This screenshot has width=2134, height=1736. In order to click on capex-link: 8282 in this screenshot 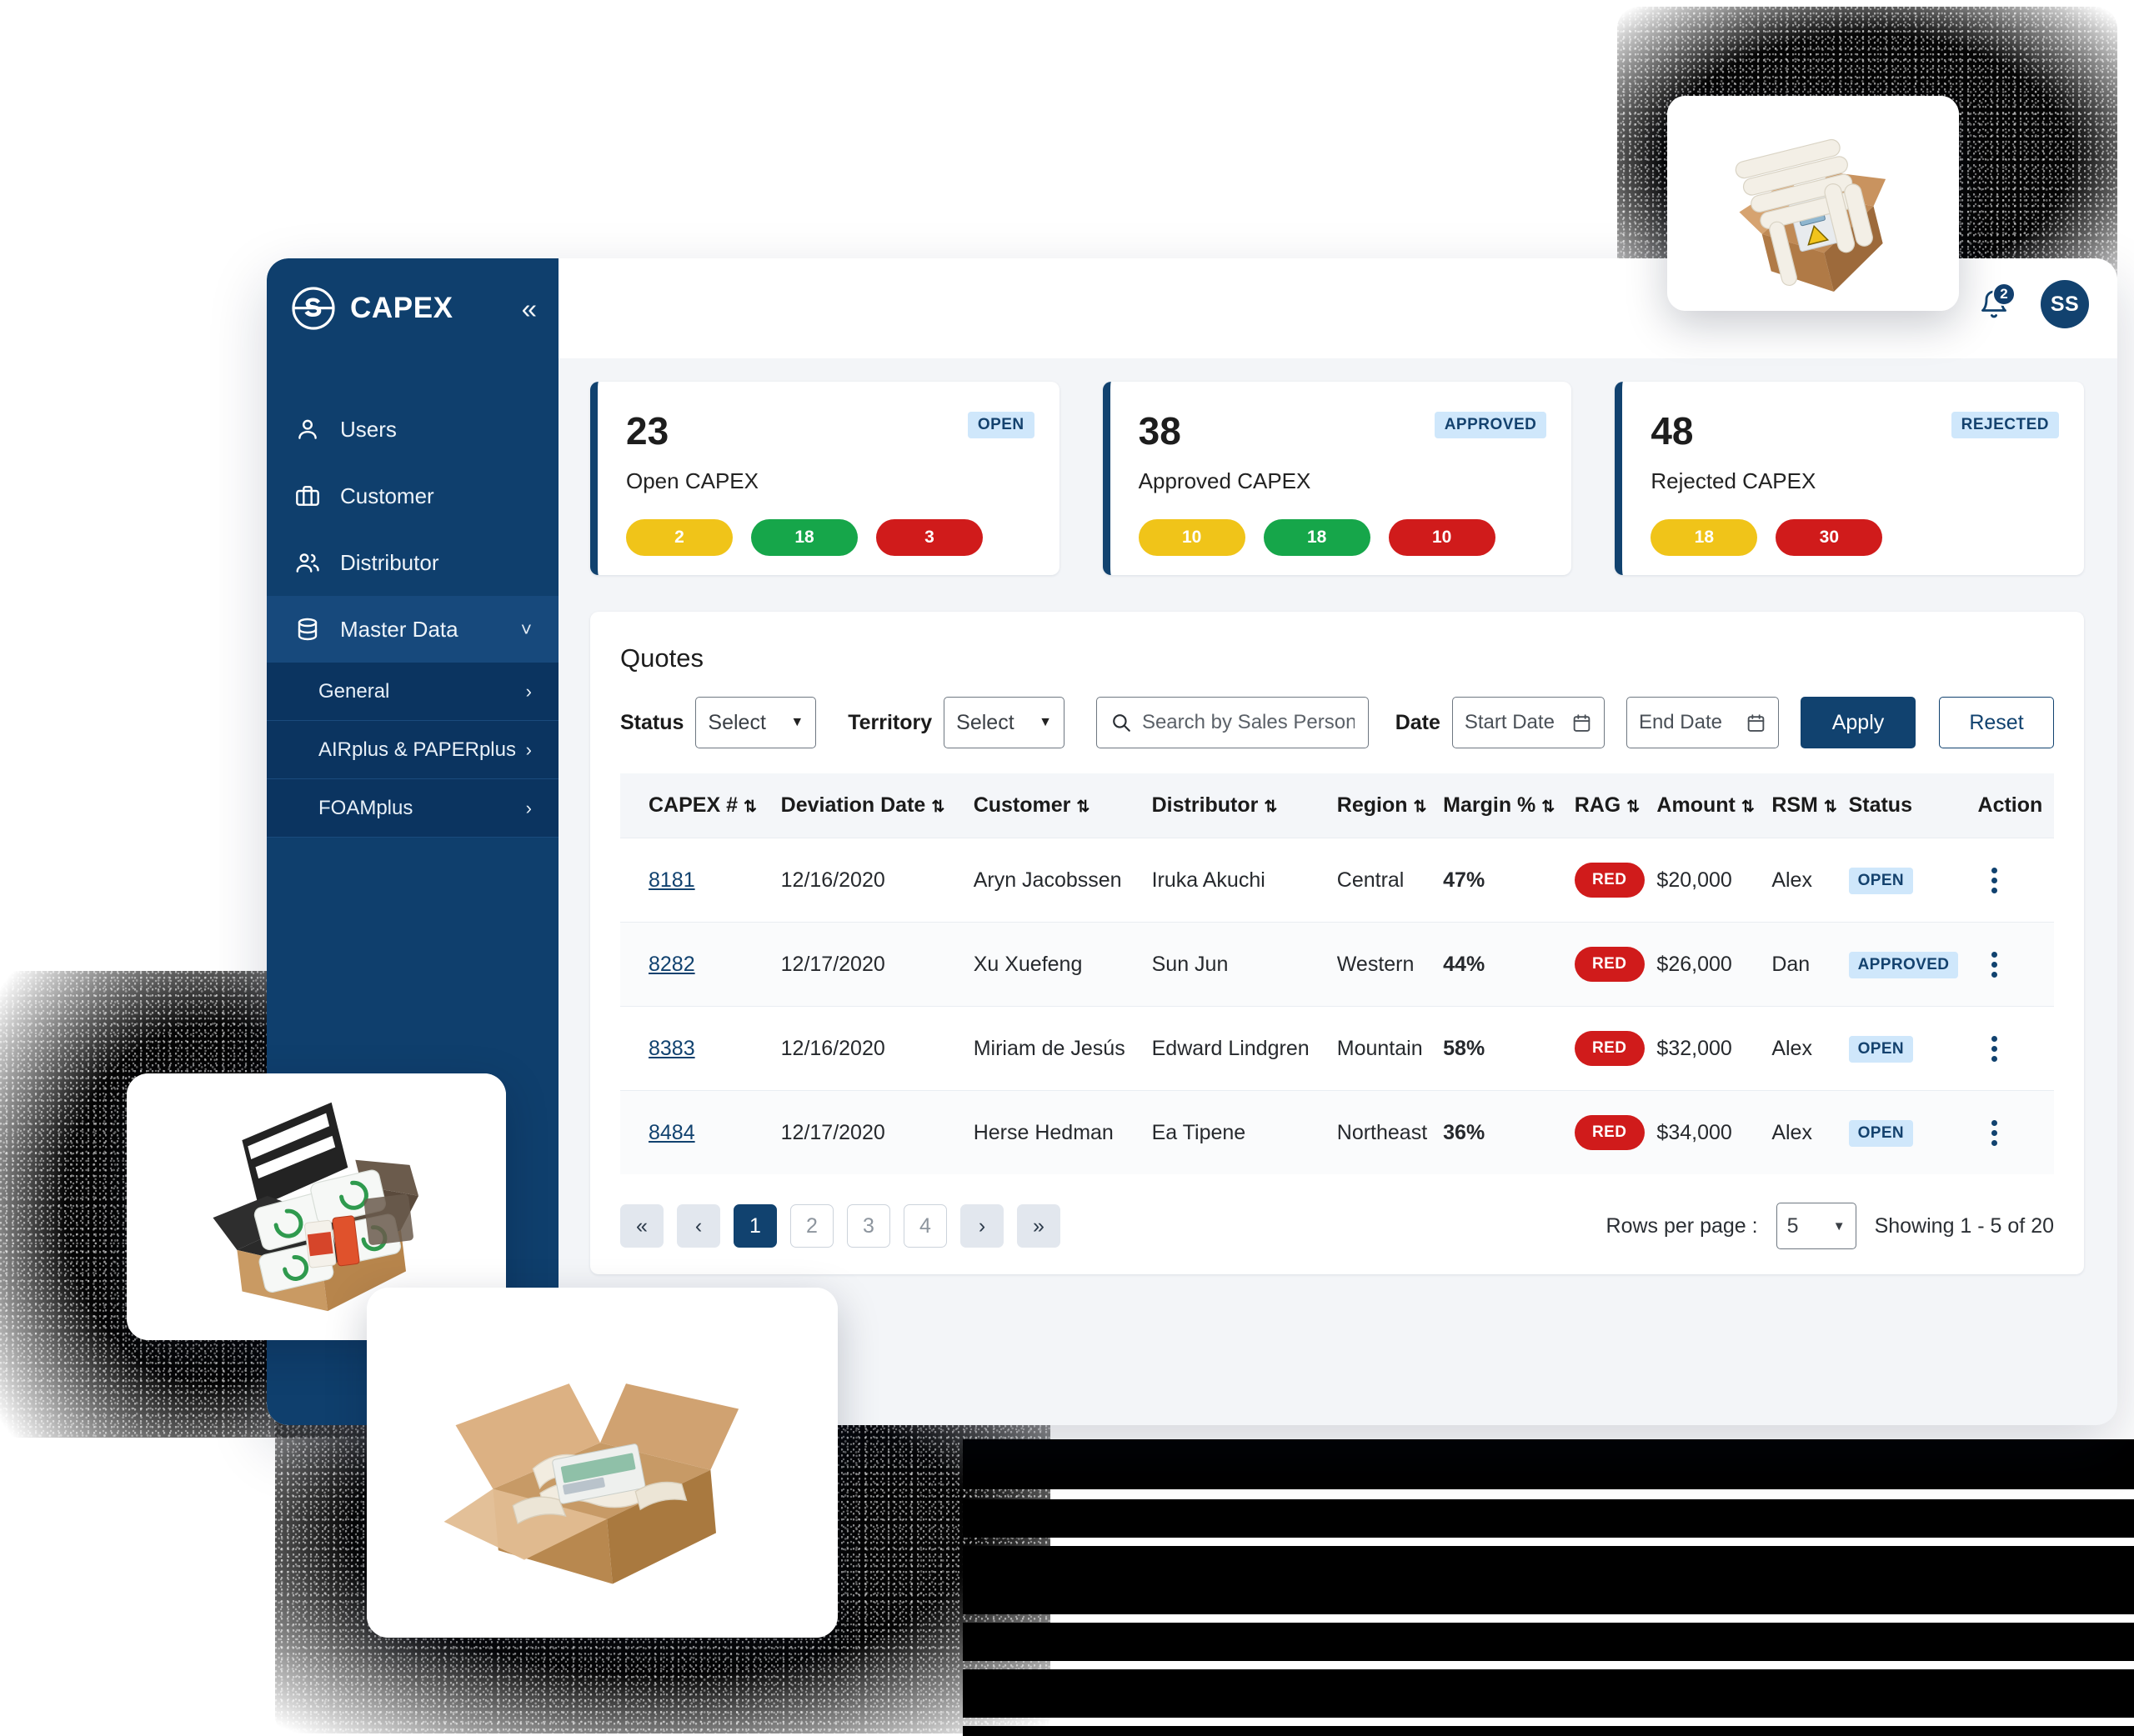, I will do `click(672, 965)`.